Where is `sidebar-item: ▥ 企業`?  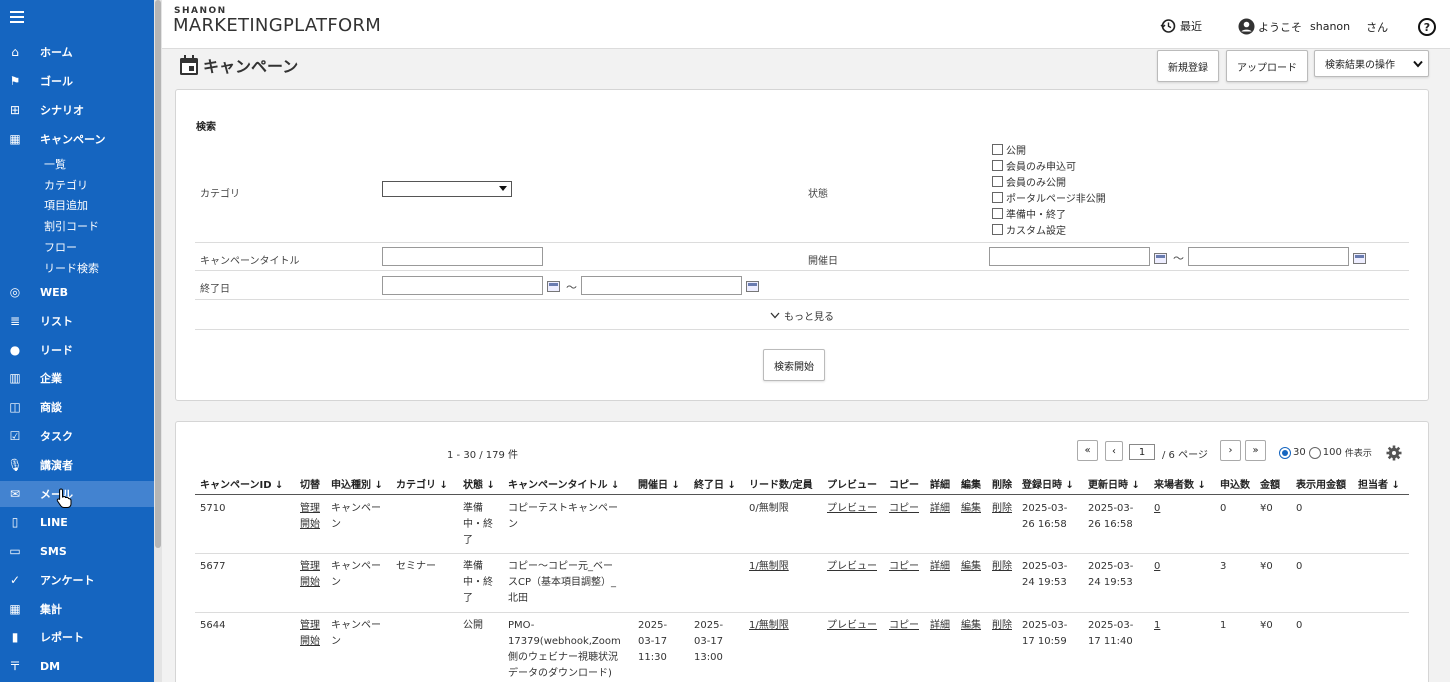 sidebar-item: ▥ 企業 is located at coordinates (77, 378).